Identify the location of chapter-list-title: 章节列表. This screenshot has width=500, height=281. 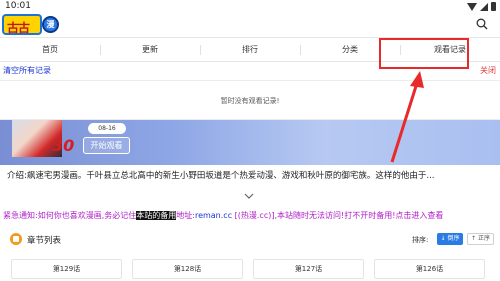
(44, 241).